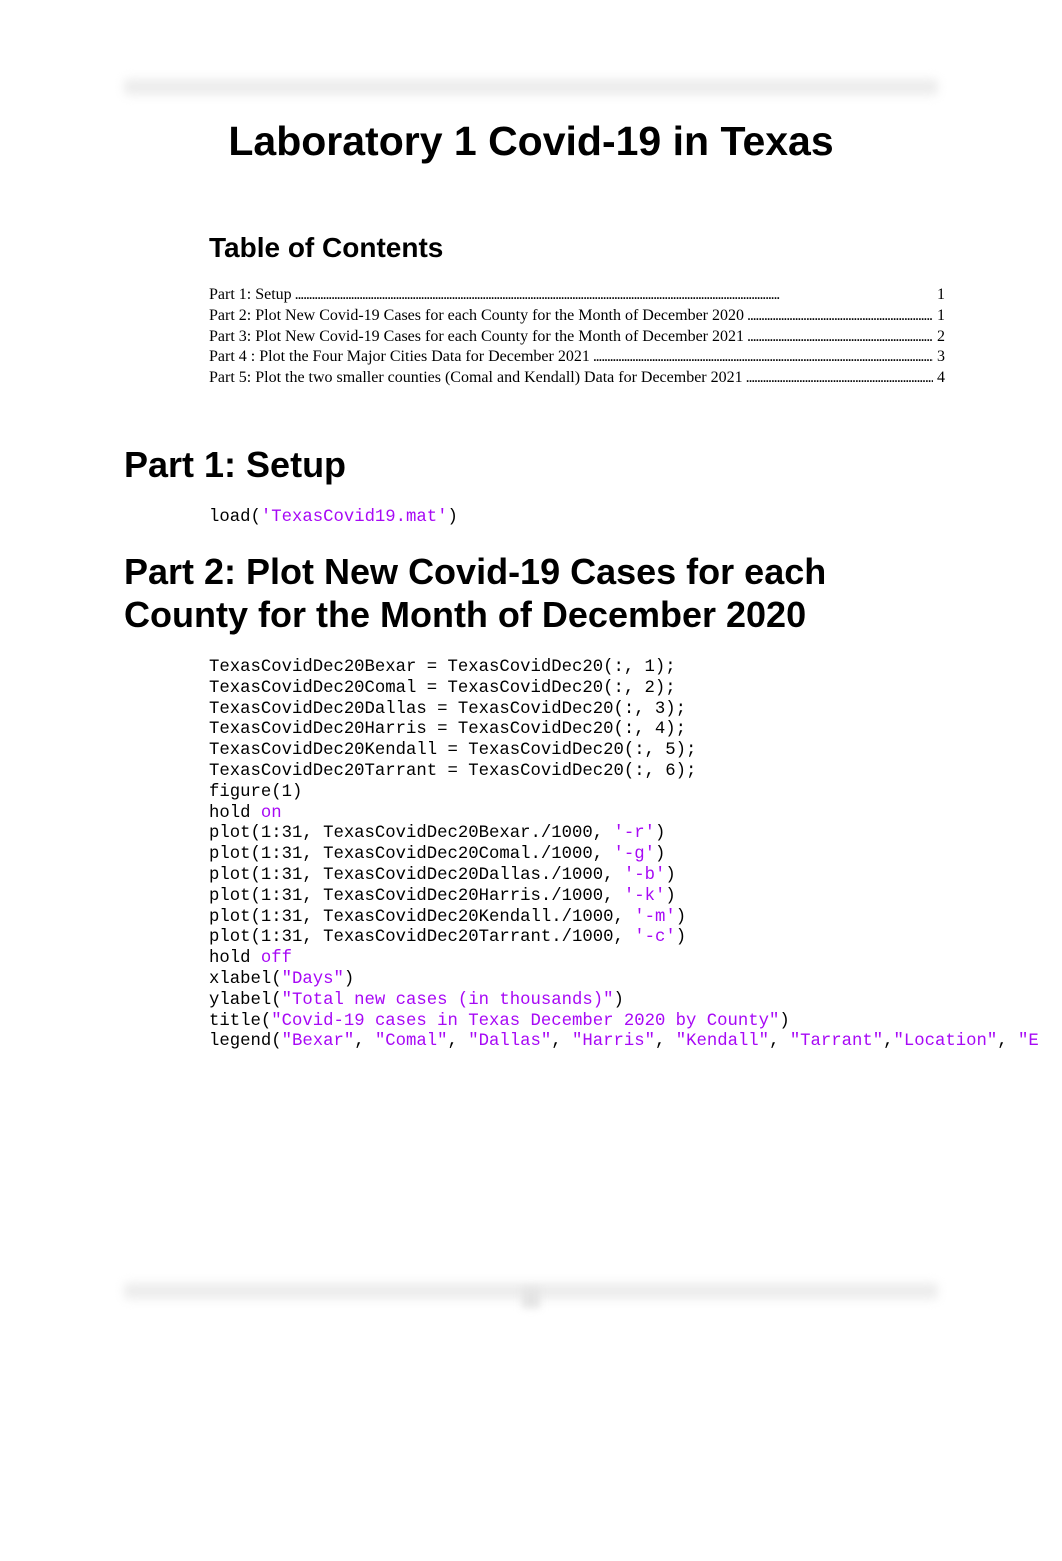 The width and height of the screenshot is (1062, 1561). Describe the element at coordinates (240, 1021) in the screenshot. I see `code-text: title(` at that location.